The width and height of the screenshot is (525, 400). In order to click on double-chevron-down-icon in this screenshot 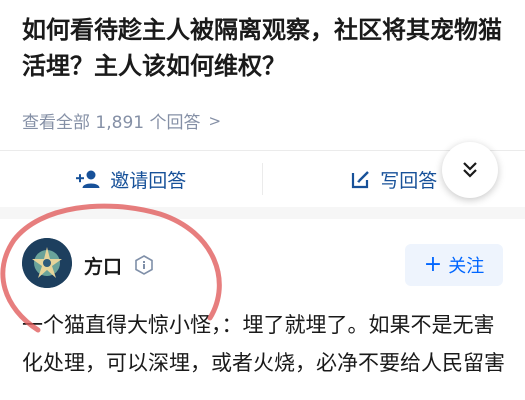, I will do `click(470, 170)`.